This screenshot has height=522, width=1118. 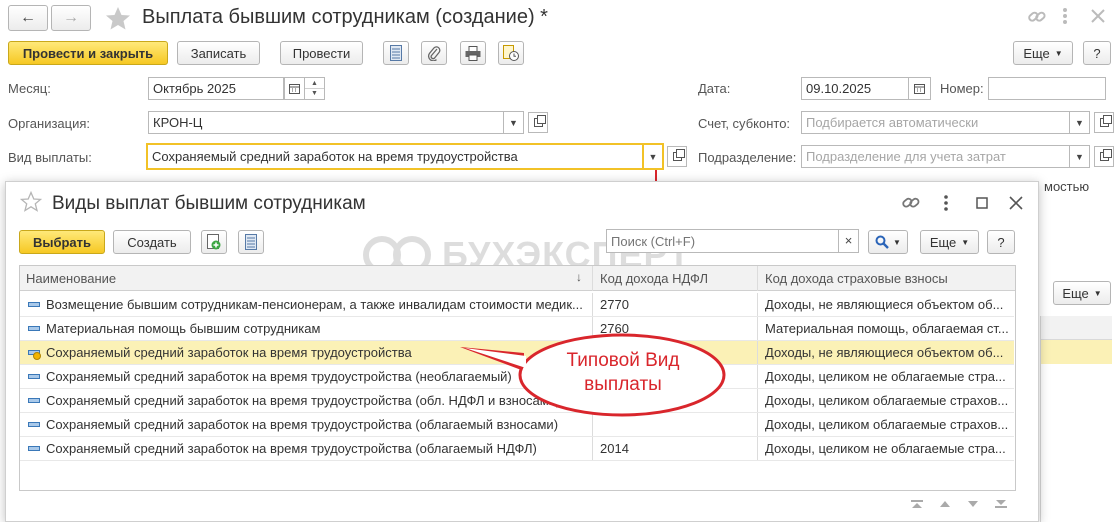 What do you see at coordinates (1001, 242) in the screenshot?
I see `dialog-help-button: ?` at bounding box center [1001, 242].